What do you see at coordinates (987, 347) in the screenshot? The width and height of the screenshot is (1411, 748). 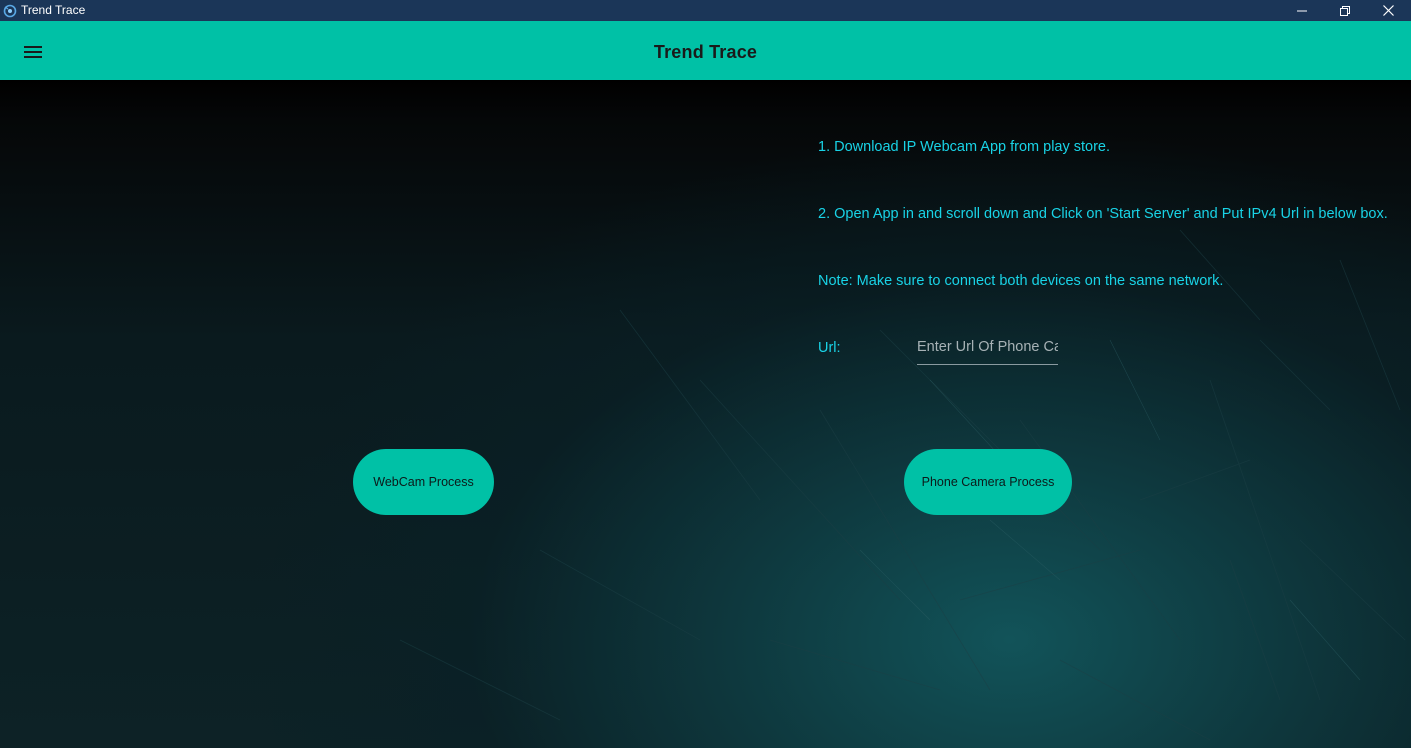 I see `url-input` at bounding box center [987, 347].